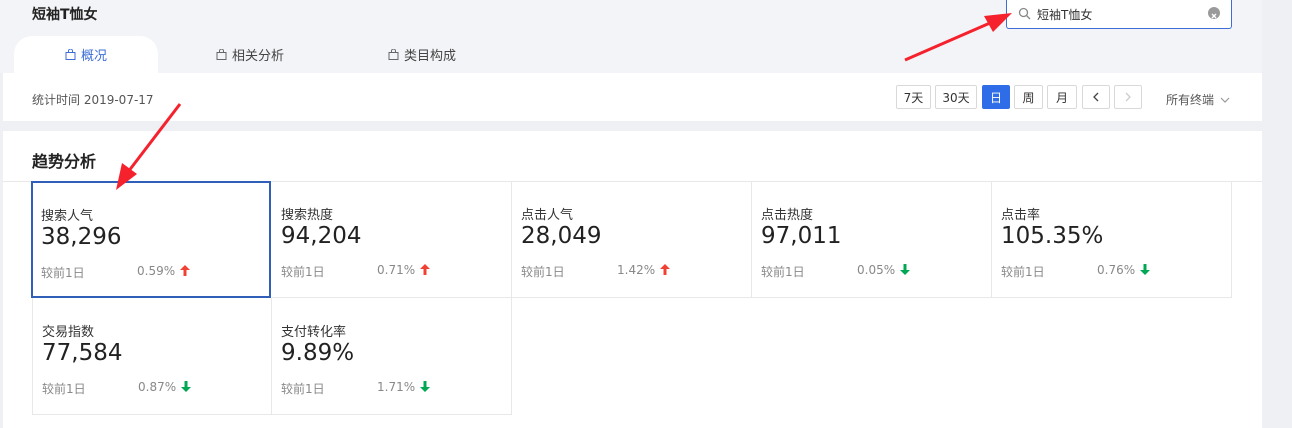  I want to click on metric-label: 点击人气, so click(547, 215).